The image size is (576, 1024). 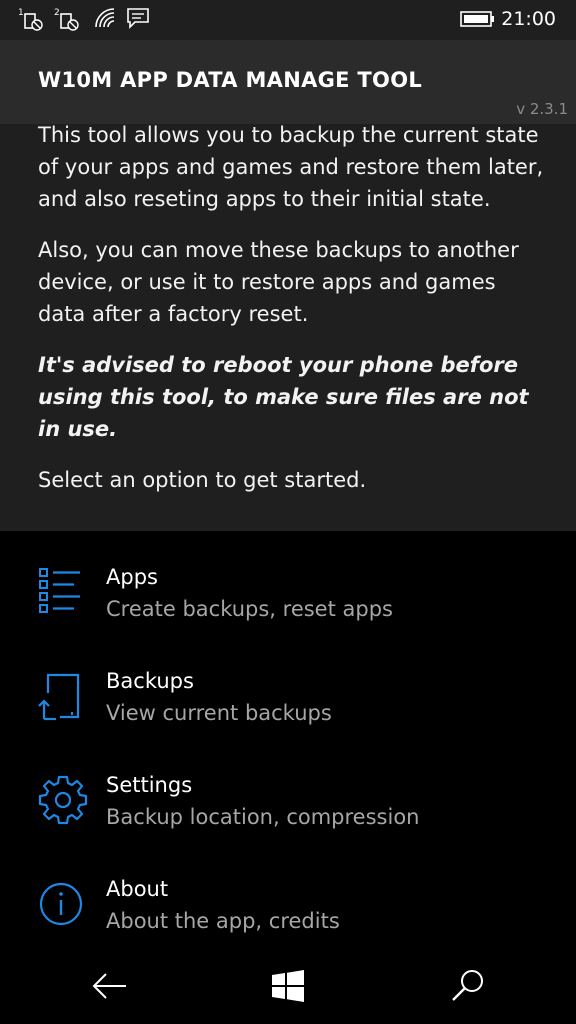 I want to click on menu-item-settings: Settings Backup location, compression, so click(x=288, y=805).